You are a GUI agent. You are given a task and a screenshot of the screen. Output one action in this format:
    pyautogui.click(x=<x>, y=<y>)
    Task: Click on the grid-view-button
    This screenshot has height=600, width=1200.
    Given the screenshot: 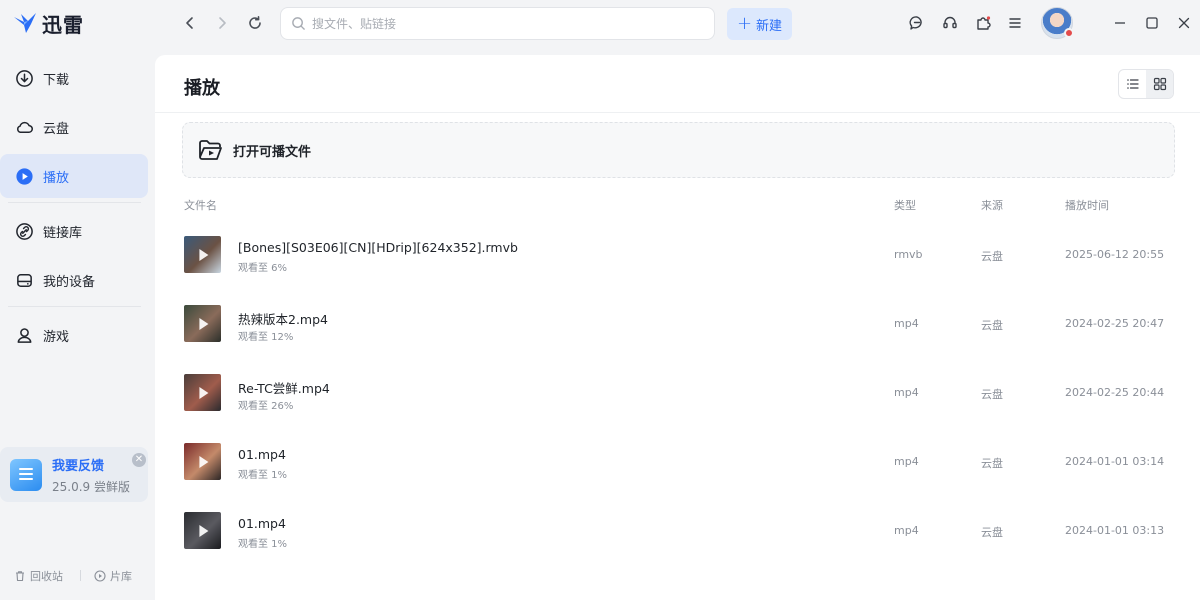 What is the action you would take?
    pyautogui.click(x=1159, y=84)
    